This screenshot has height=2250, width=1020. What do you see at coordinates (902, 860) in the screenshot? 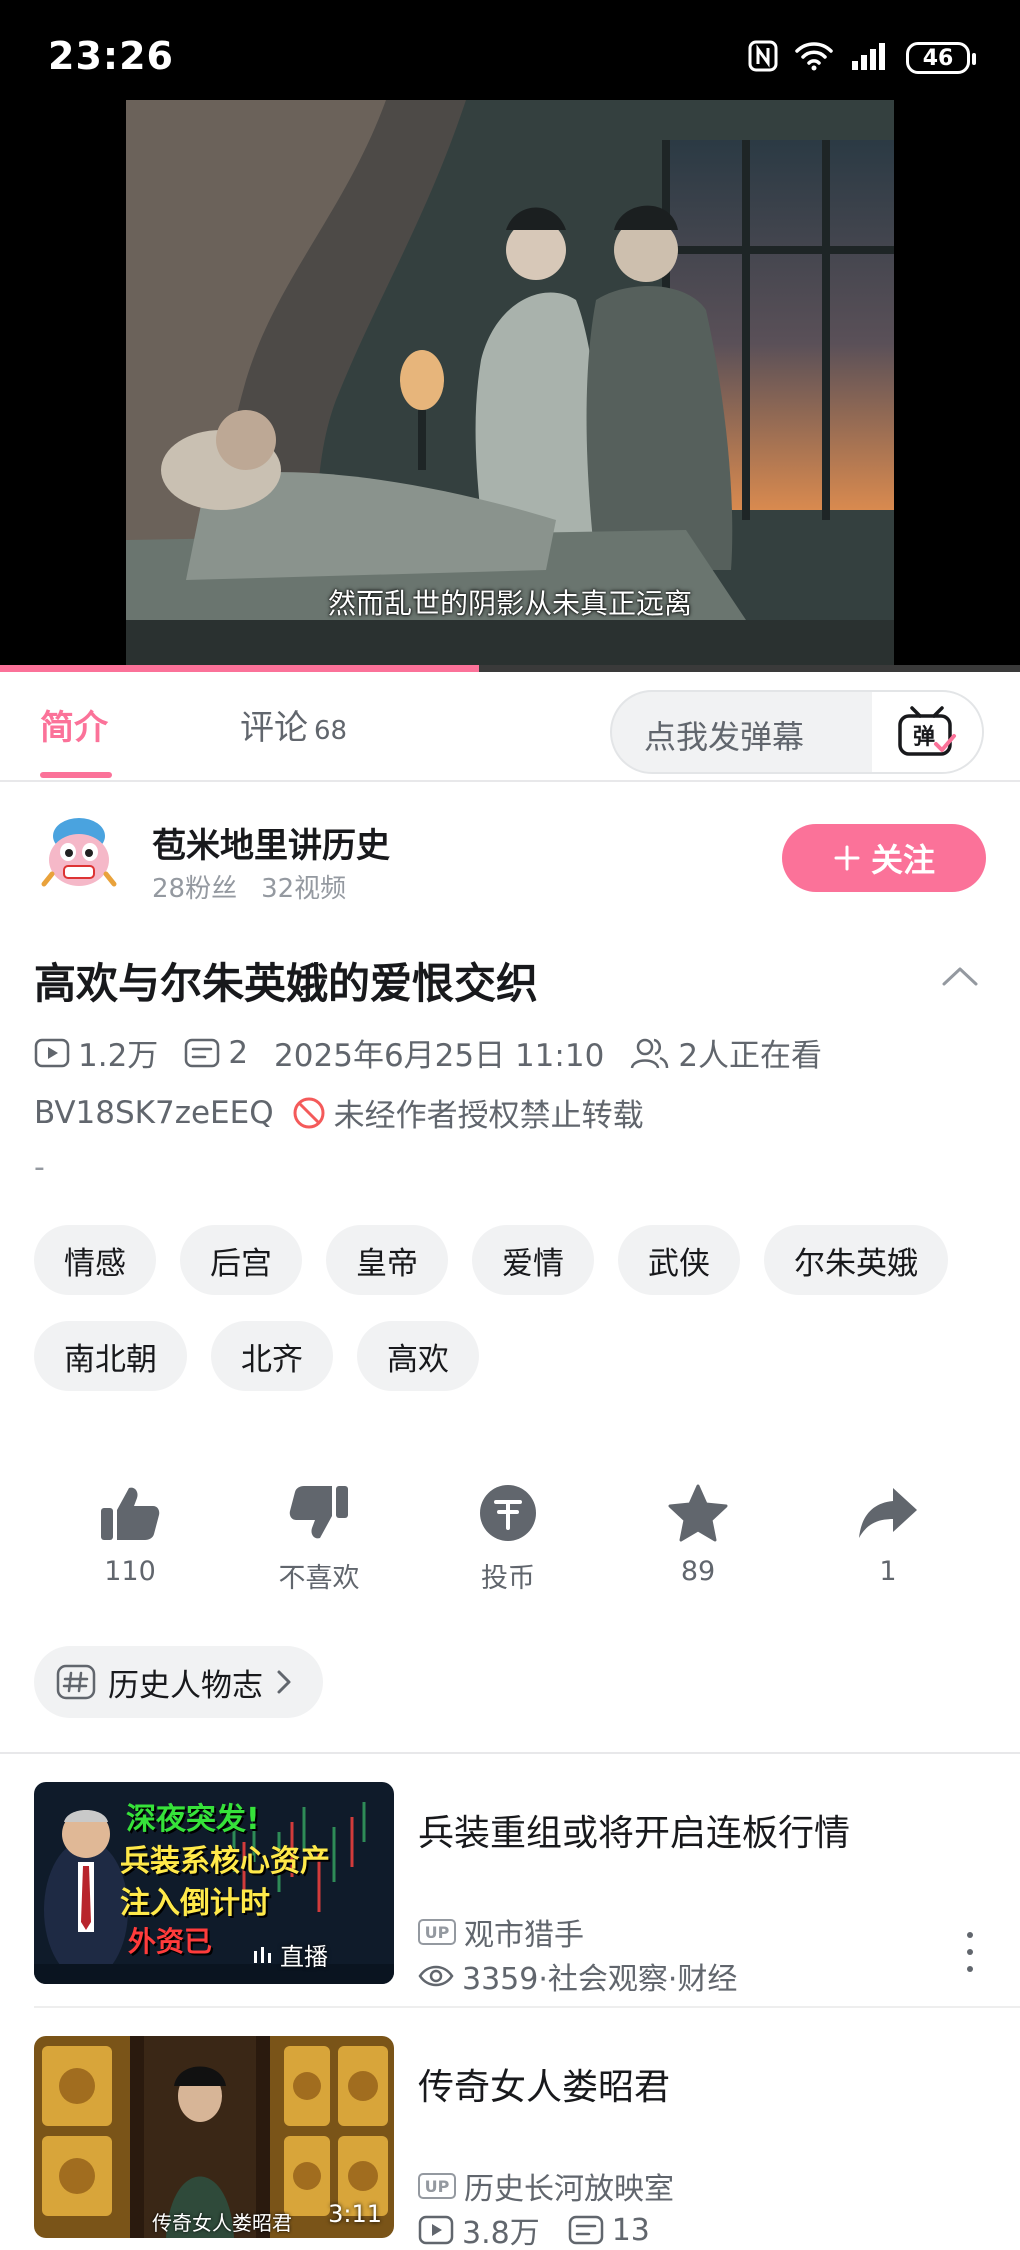
I see `follow-label: 关注` at bounding box center [902, 860].